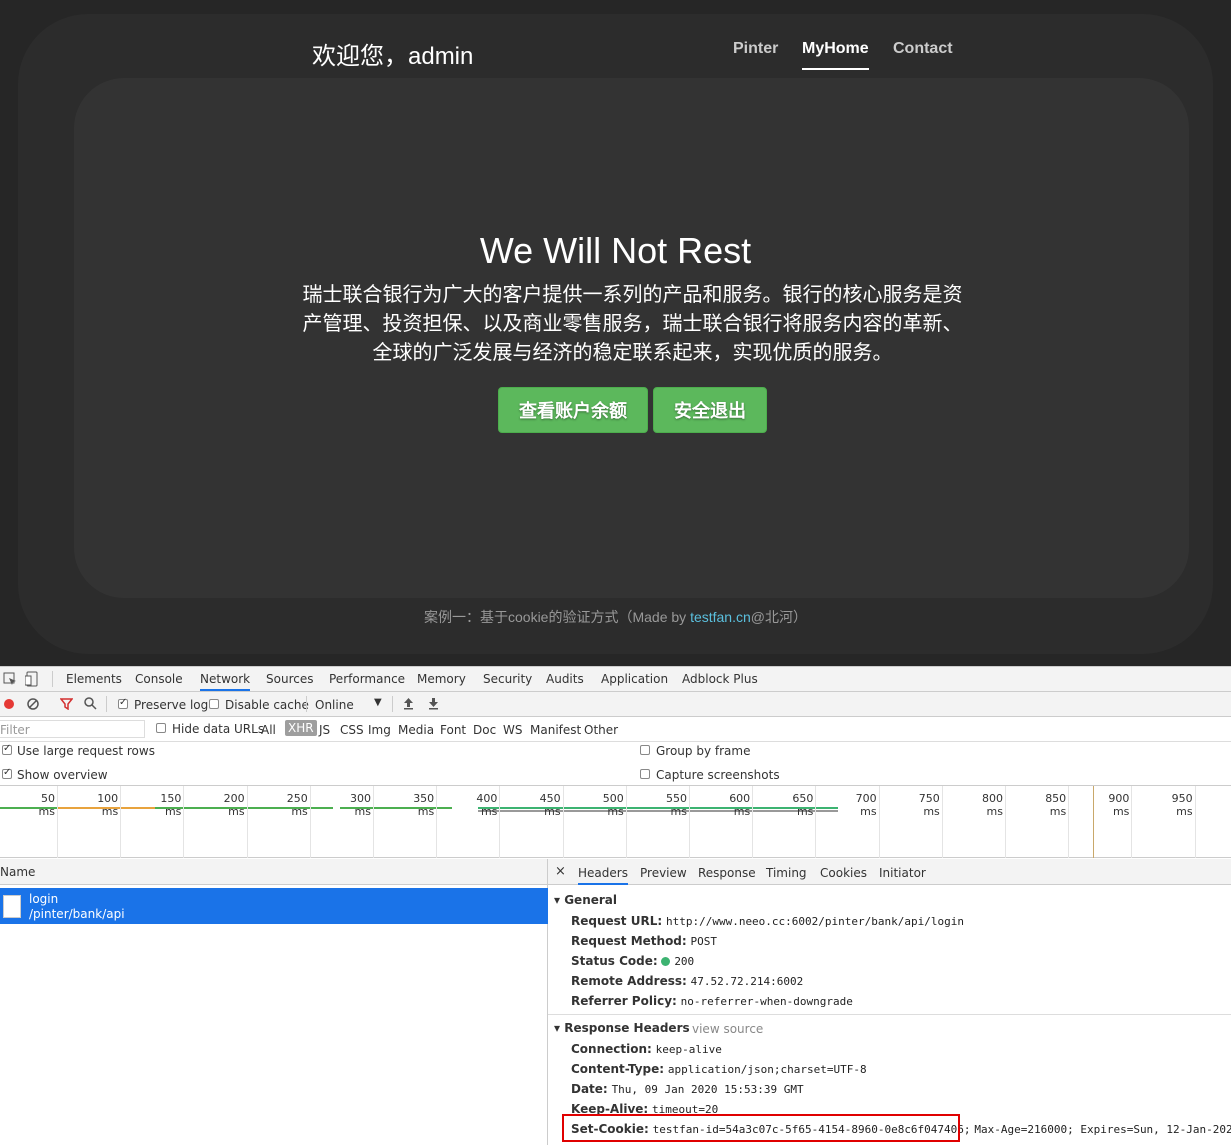 The height and width of the screenshot is (1145, 1231). Describe the element at coordinates (274, 872) in the screenshot. I see `name-column-header: Name` at that location.